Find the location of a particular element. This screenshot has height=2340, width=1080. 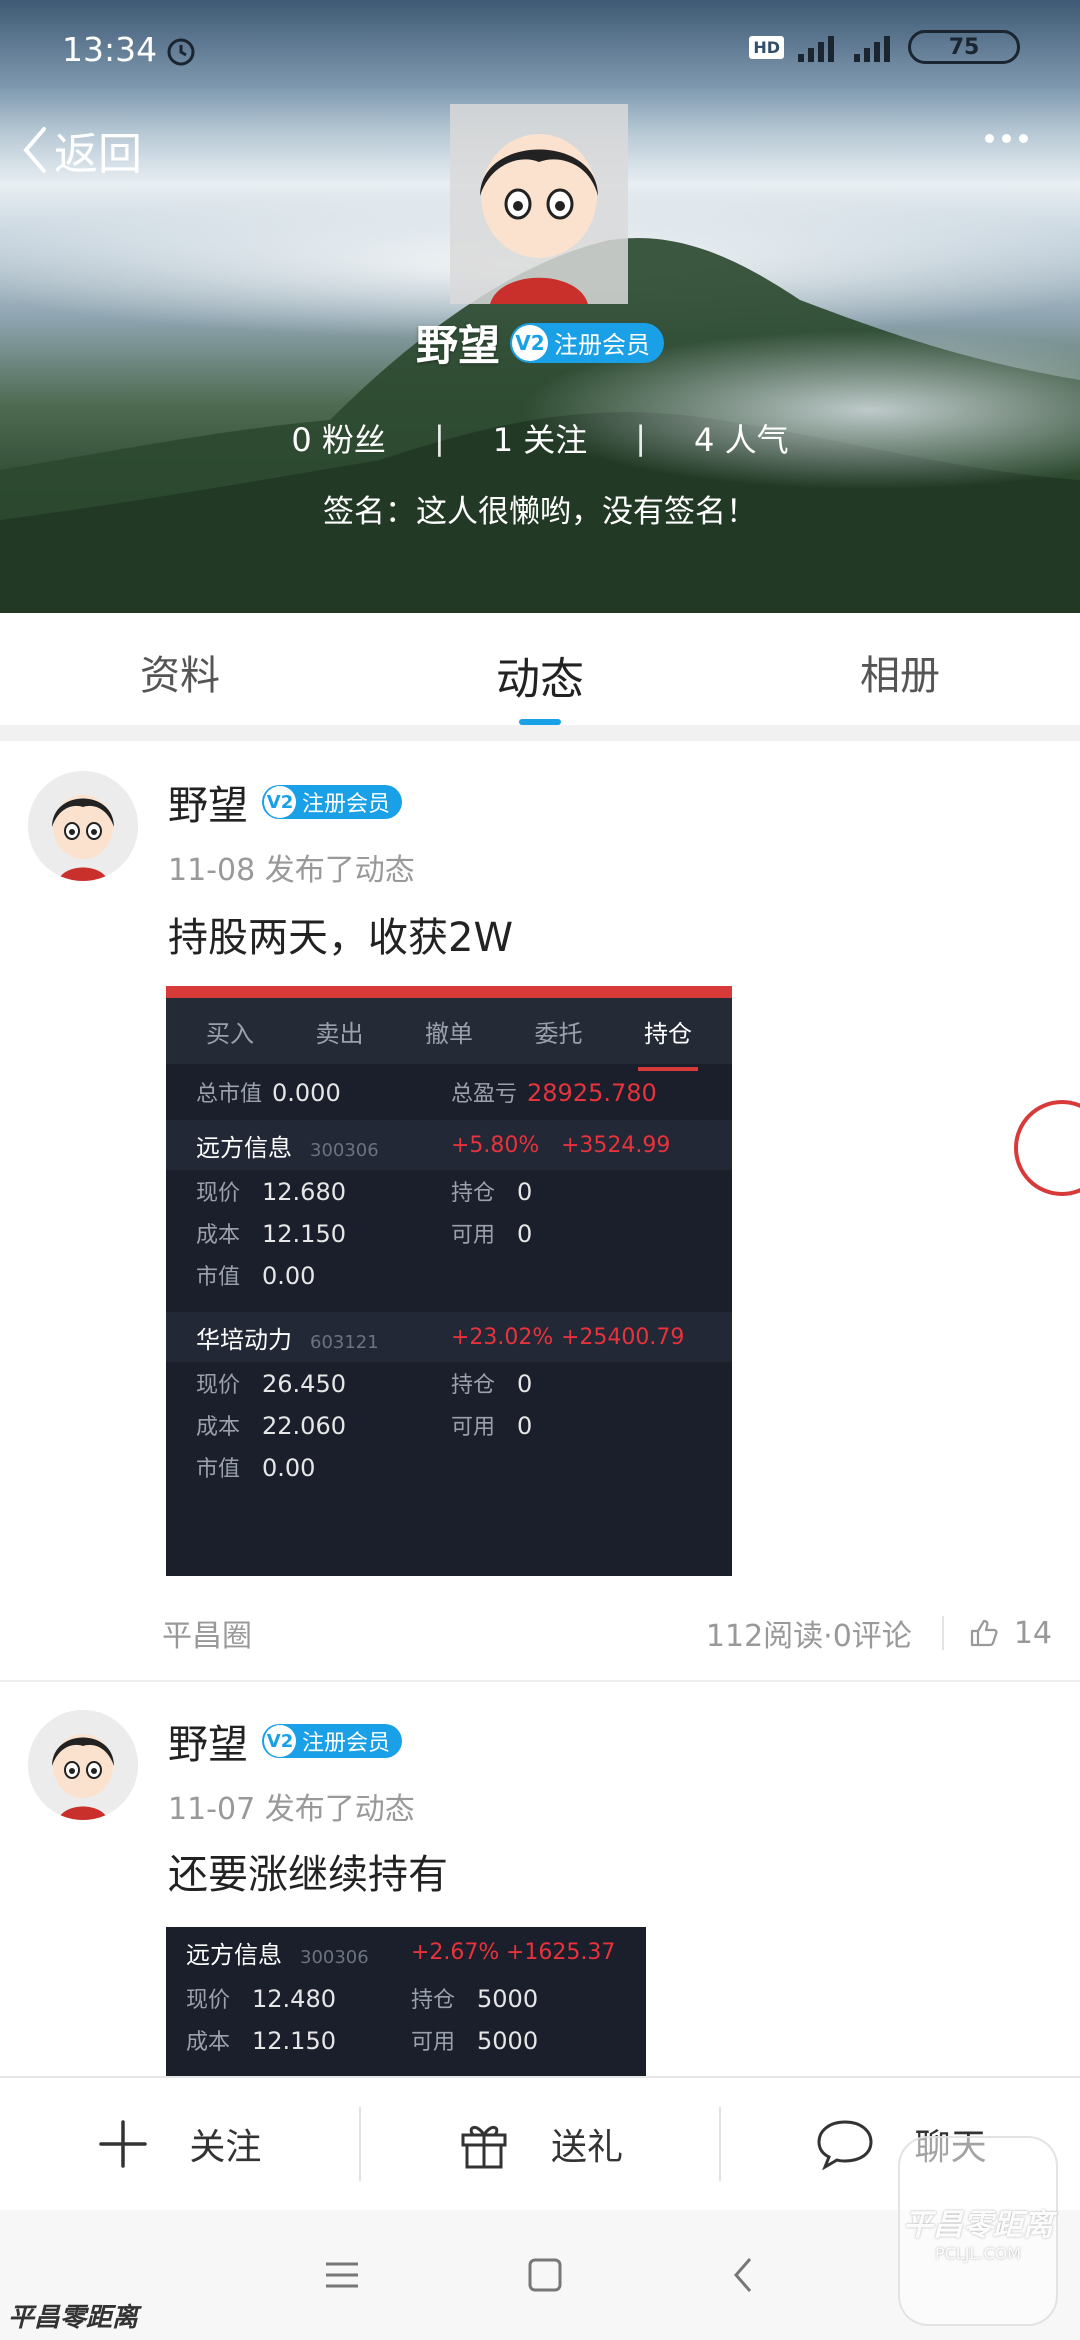

tab-feed: 动态 is located at coordinates (540, 669).